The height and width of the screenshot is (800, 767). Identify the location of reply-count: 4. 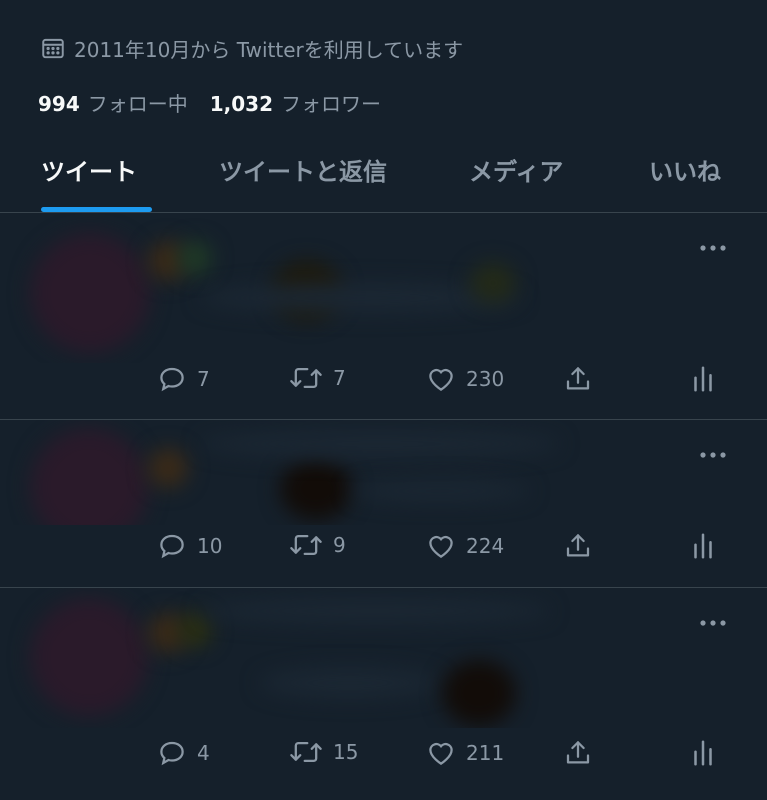
(203, 753).